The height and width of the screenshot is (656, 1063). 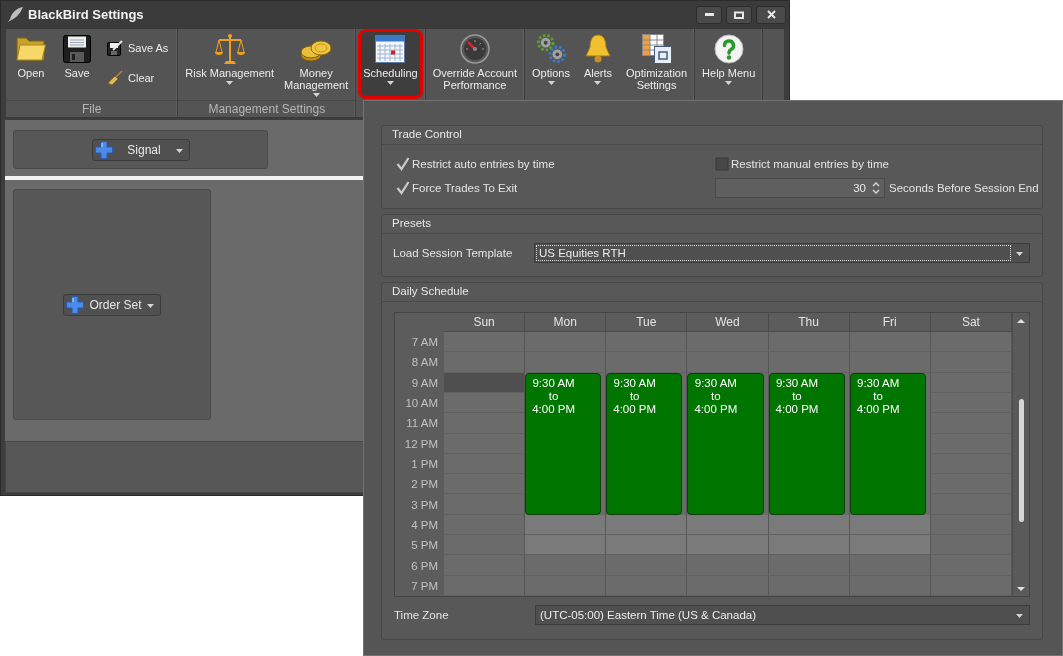 I want to click on money-management-button: Money Management, so click(x=316, y=64).